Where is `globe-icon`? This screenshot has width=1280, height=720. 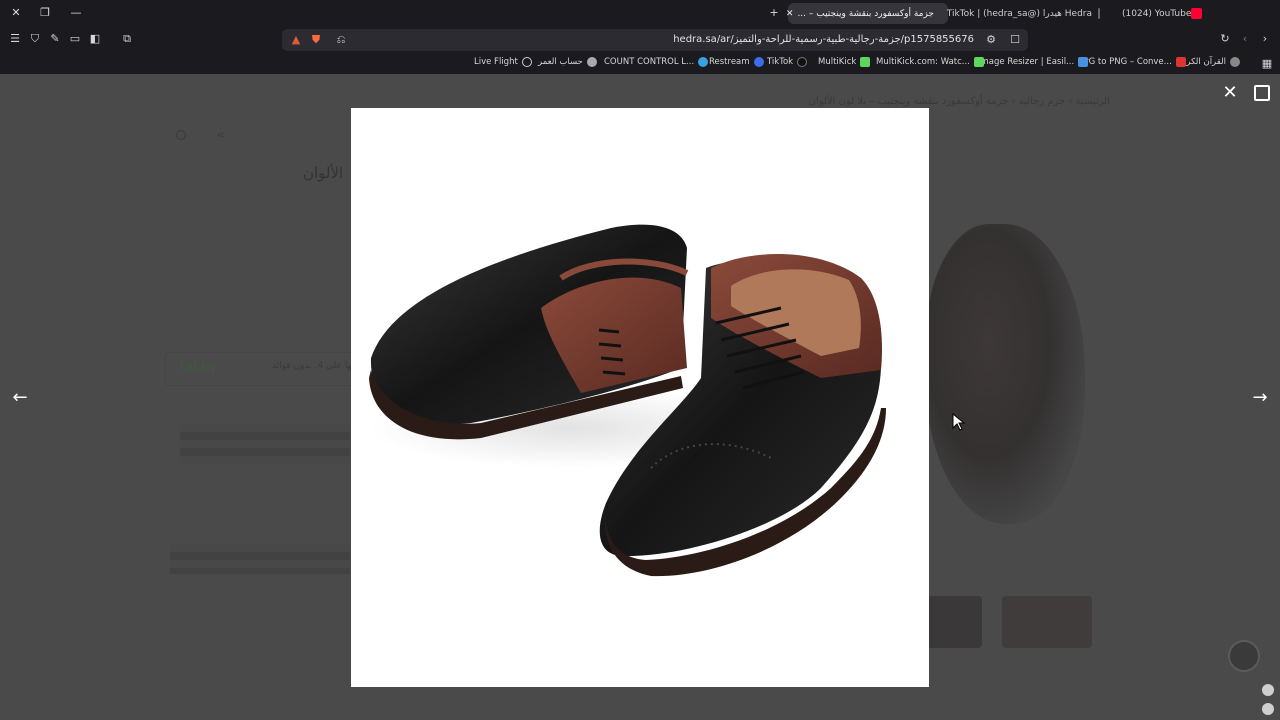
globe-icon is located at coordinates (1235, 62).